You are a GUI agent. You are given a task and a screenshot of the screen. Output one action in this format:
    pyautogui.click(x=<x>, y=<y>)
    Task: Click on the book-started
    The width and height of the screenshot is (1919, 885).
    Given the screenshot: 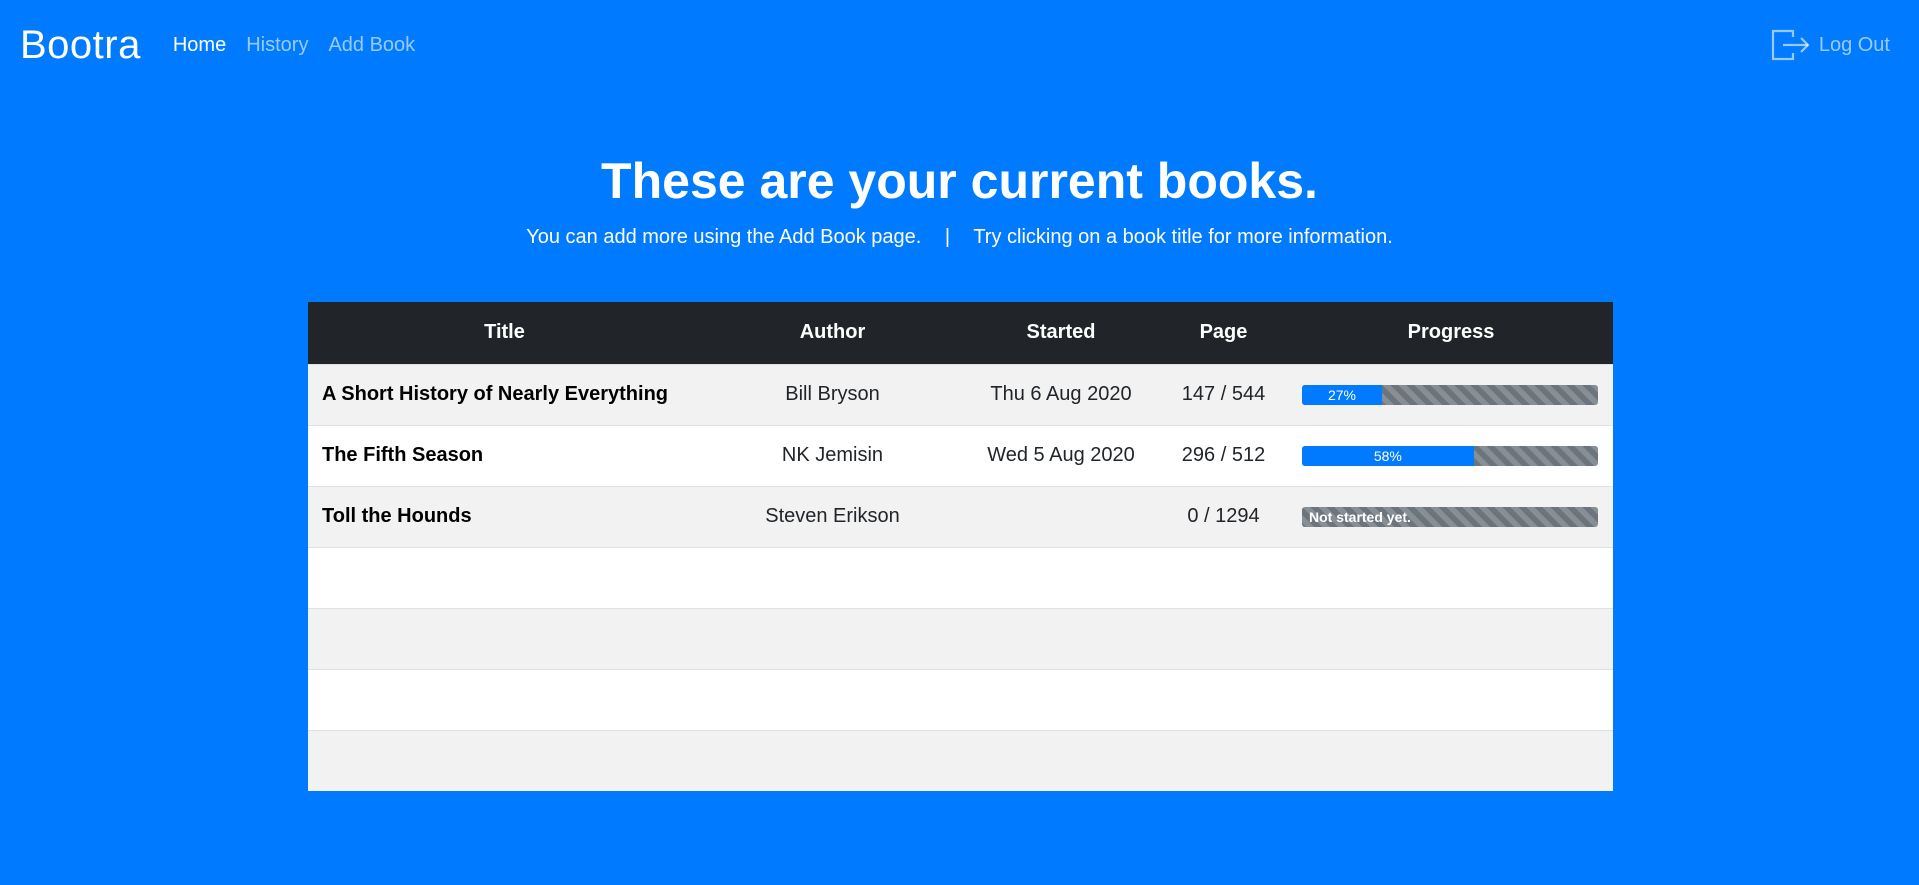 What is the action you would take?
    pyautogui.click(x=1061, y=516)
    